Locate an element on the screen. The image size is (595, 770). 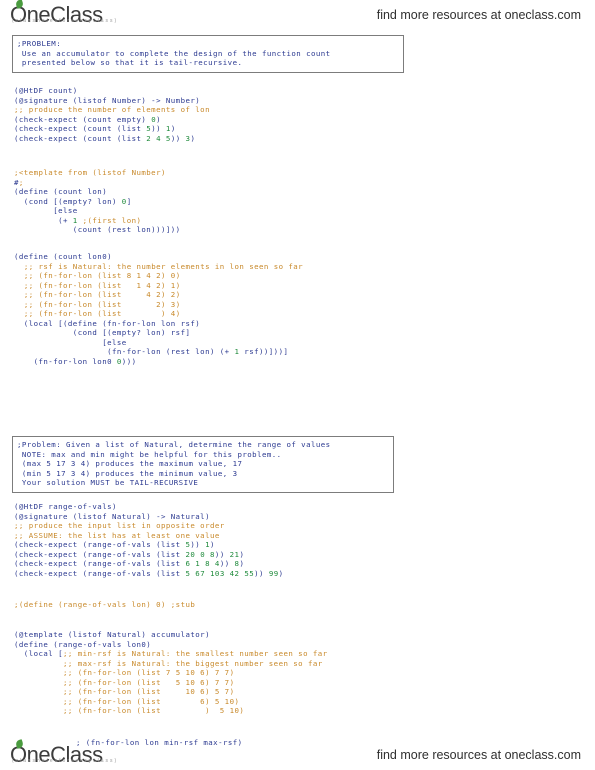
code-comment: ;<template from (listof Number) is located at coordinates (90, 172).